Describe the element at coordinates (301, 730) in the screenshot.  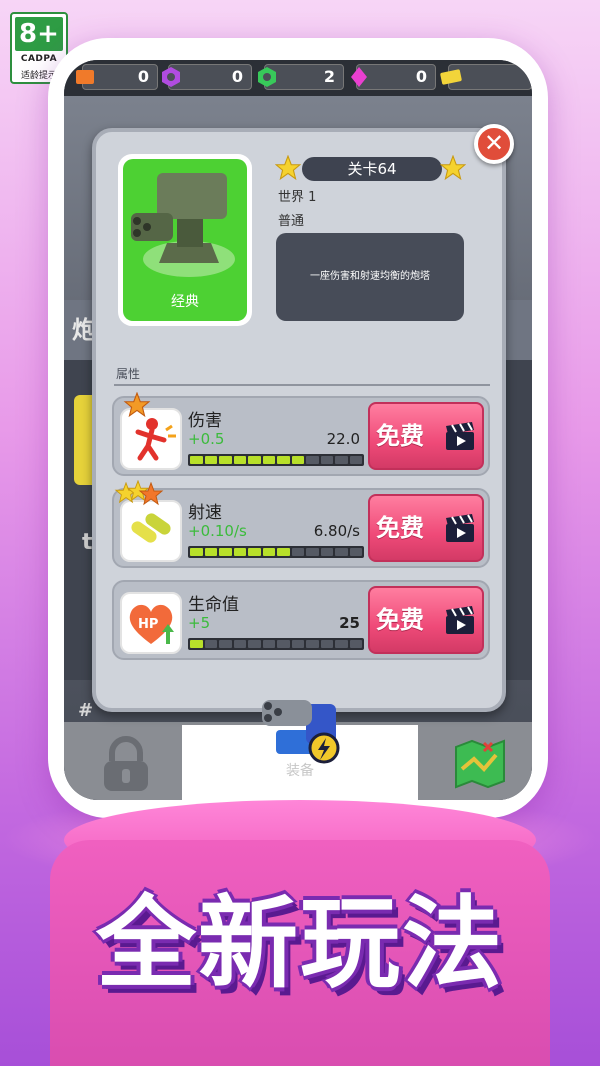
I see `gatling-equipment-icon` at that location.